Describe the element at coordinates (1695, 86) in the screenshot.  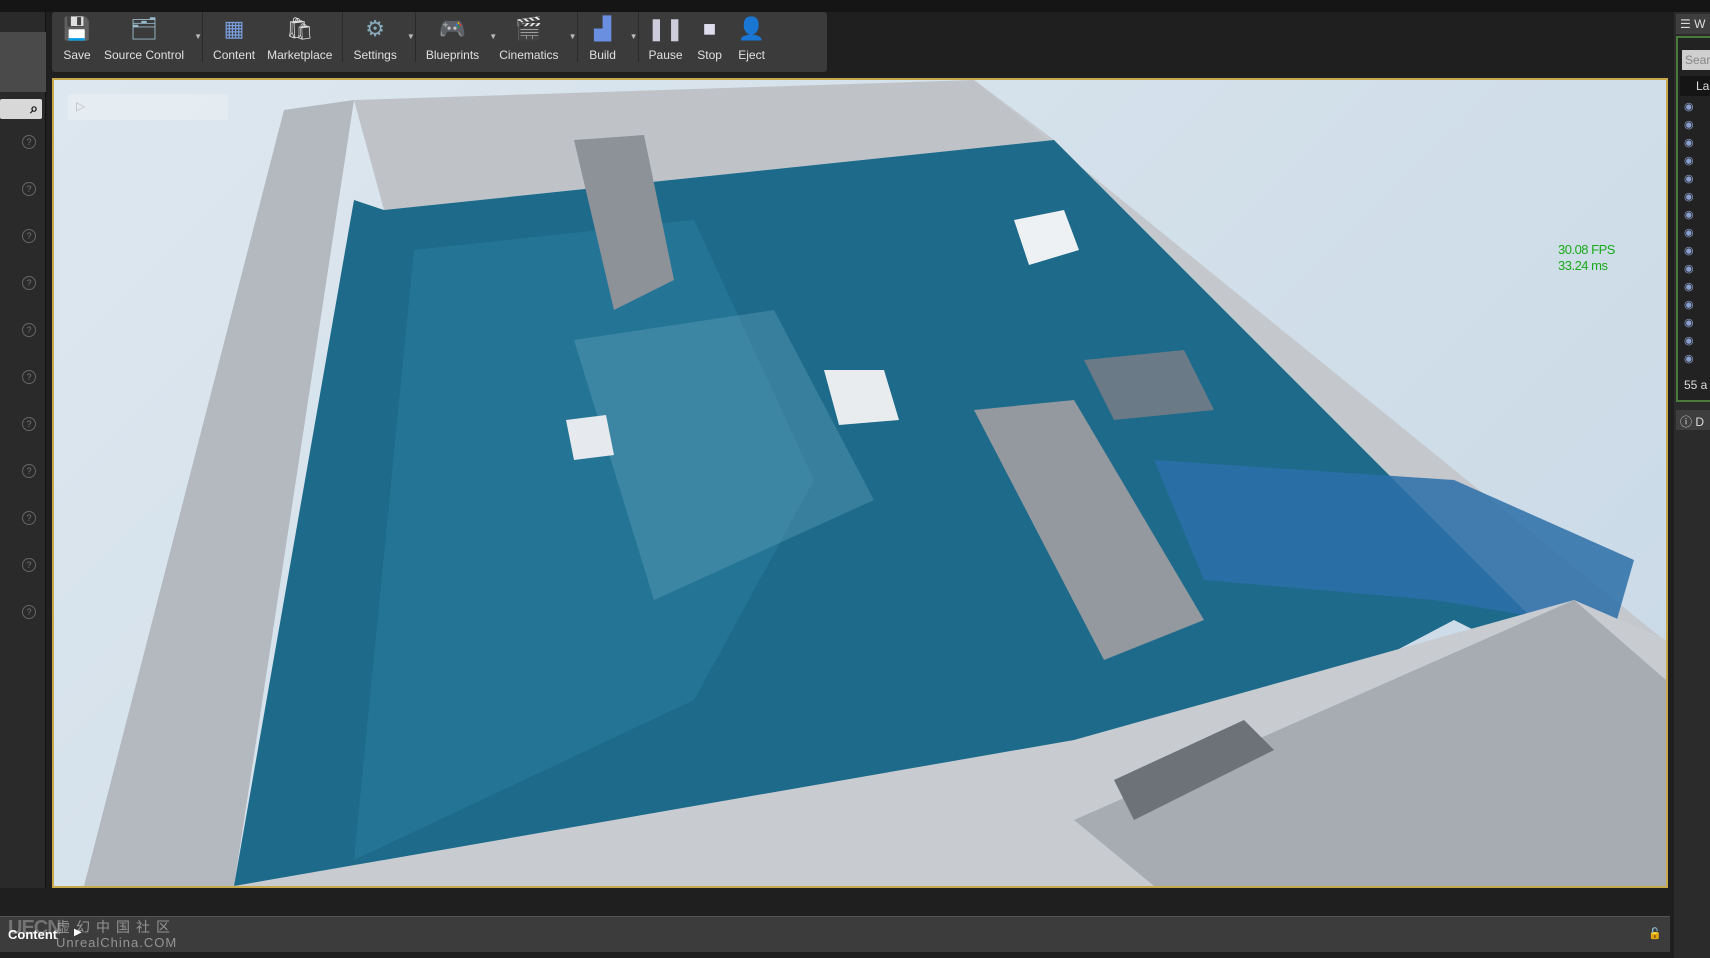
I see `column-header-label: La` at that location.